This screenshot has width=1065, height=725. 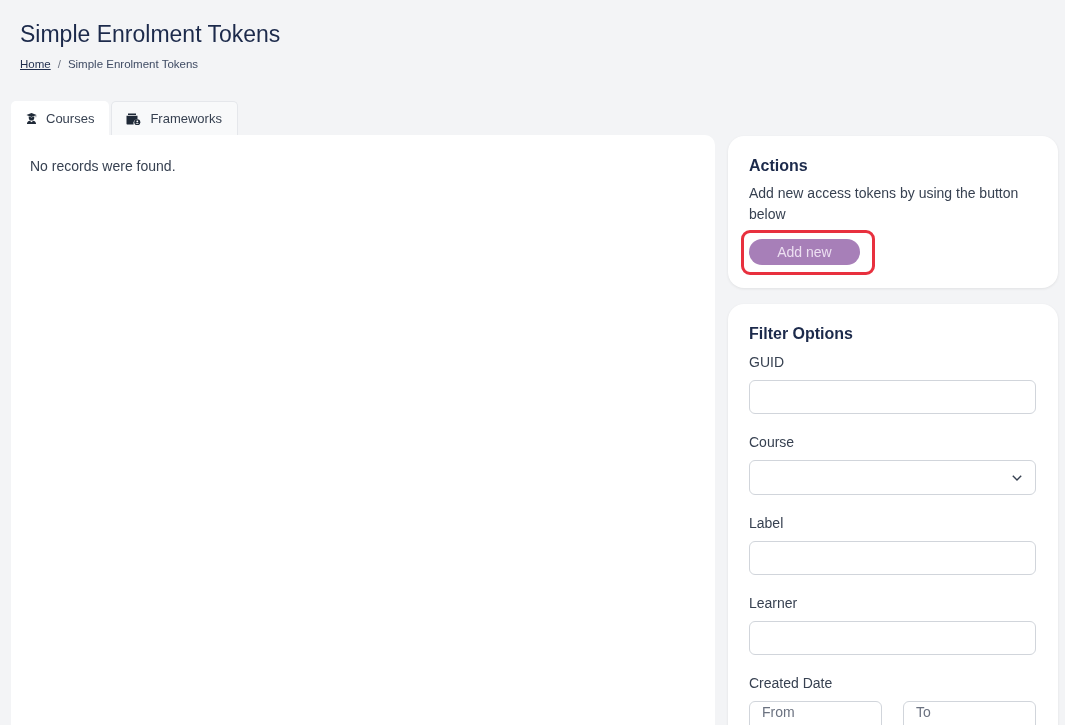 I want to click on field-label: Course, so click(x=772, y=442).